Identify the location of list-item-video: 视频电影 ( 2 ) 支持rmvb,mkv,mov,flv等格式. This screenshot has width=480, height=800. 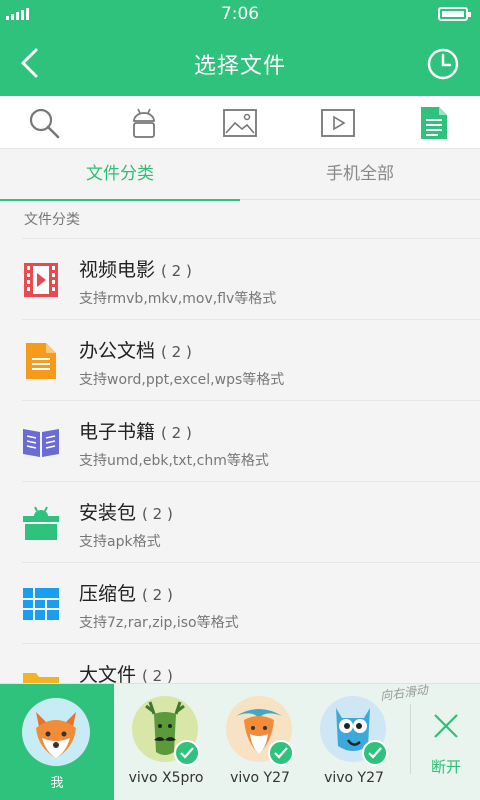
(251, 278).